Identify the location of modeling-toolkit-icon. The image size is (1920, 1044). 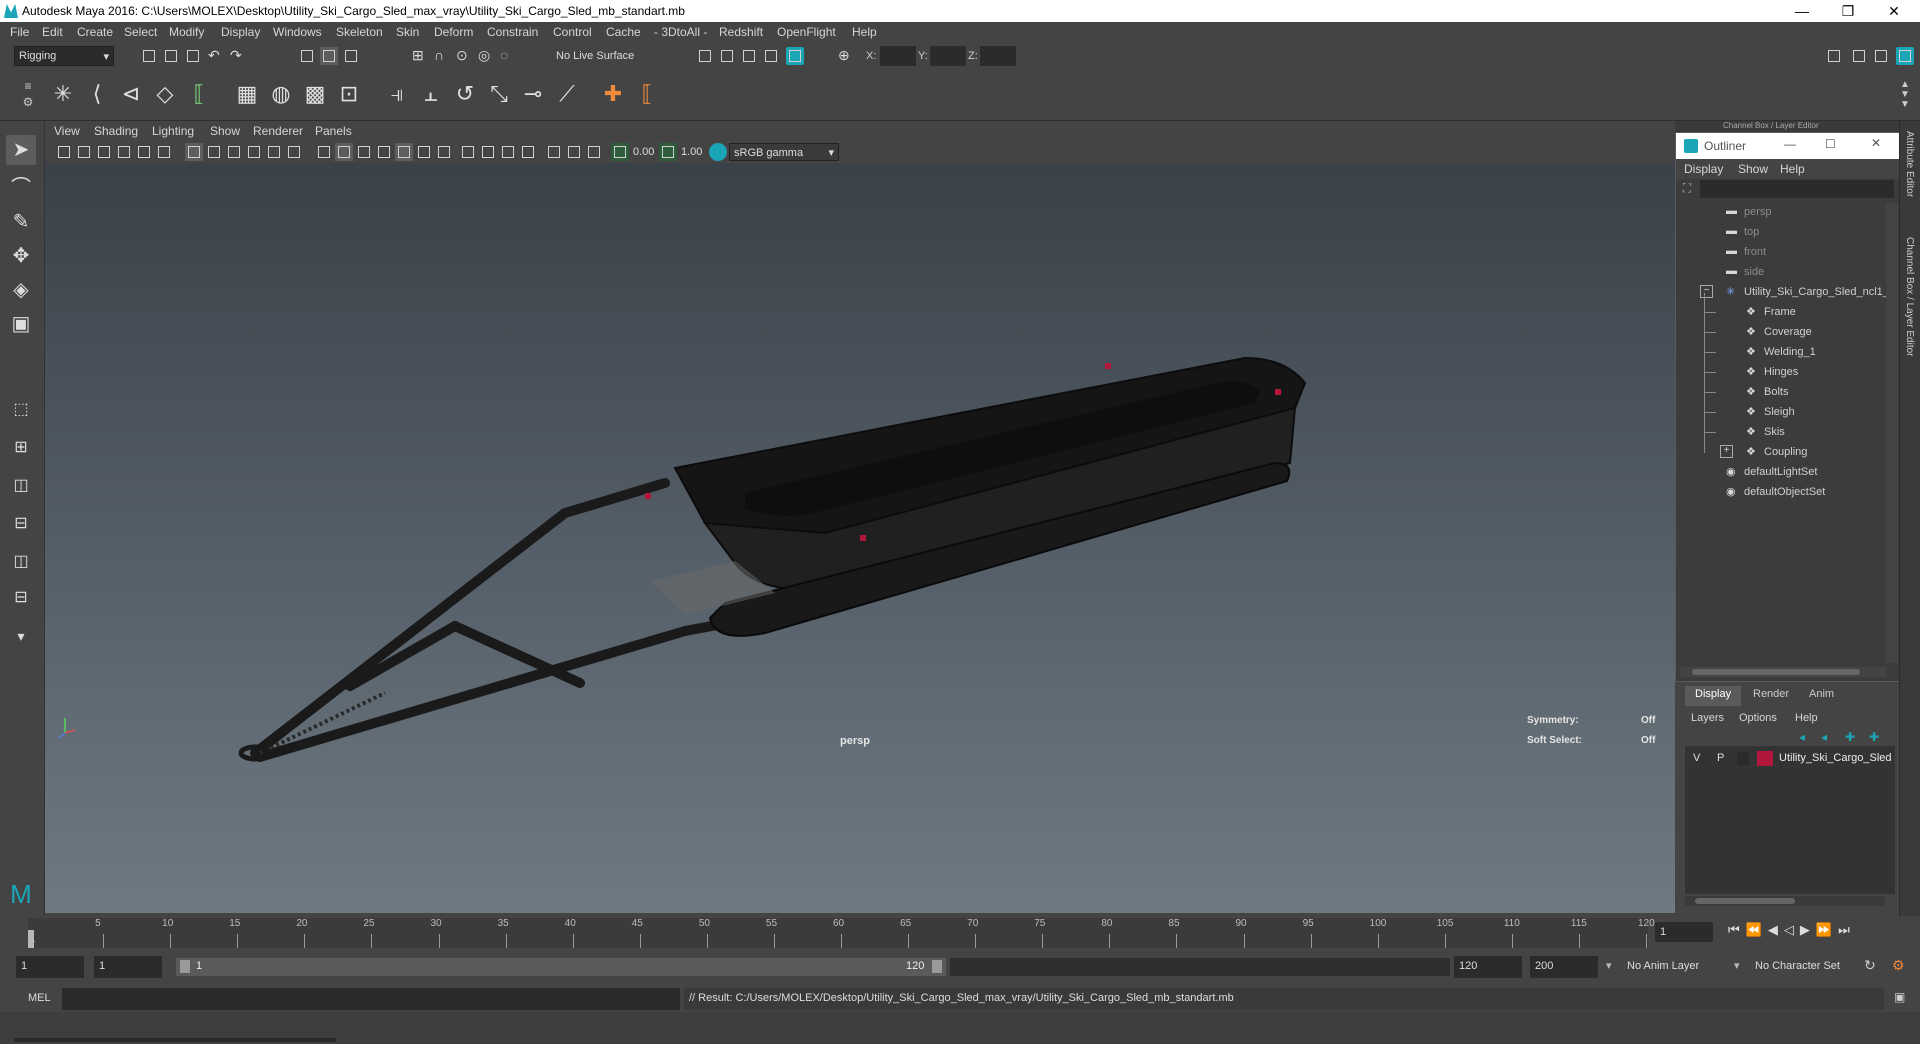
(1834, 56).